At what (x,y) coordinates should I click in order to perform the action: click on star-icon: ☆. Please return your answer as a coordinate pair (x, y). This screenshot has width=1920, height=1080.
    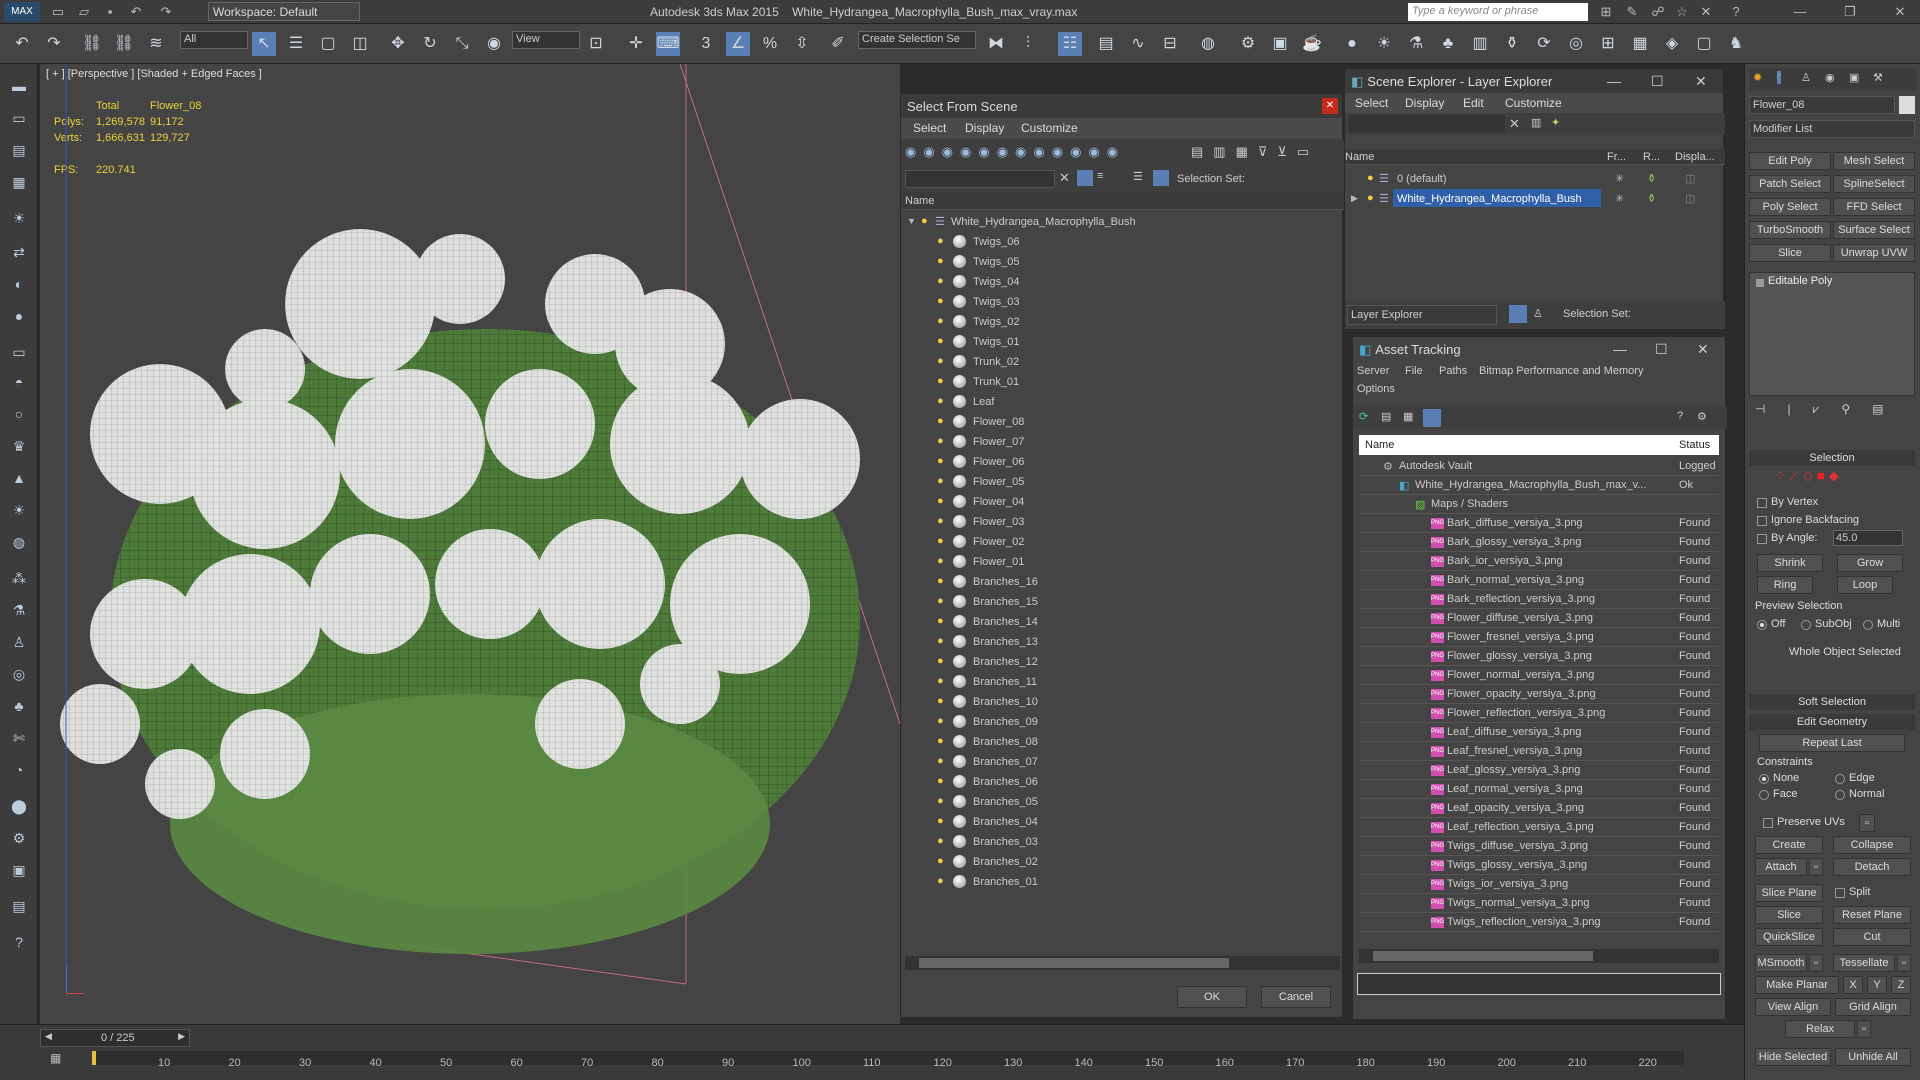
    Looking at the image, I should click on (1682, 12).